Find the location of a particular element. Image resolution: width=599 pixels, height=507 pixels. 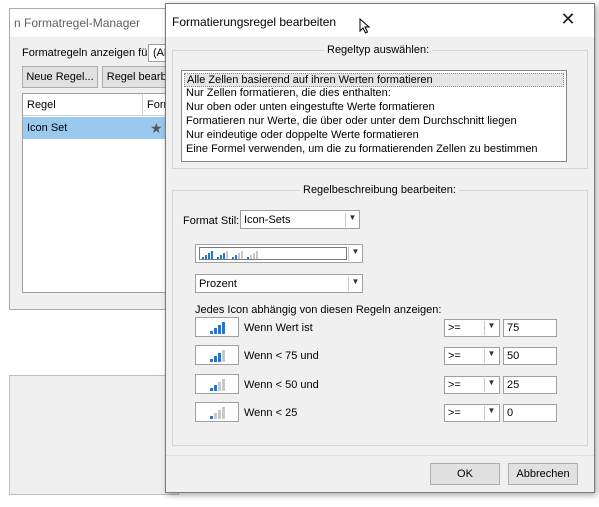

star-icon: ★ is located at coordinates (156, 128).